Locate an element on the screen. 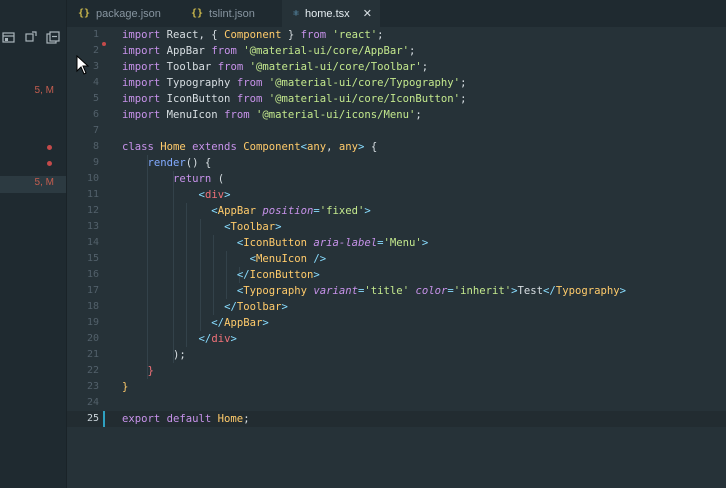 The image size is (726, 488). code-text: ); is located at coordinates (154, 355).